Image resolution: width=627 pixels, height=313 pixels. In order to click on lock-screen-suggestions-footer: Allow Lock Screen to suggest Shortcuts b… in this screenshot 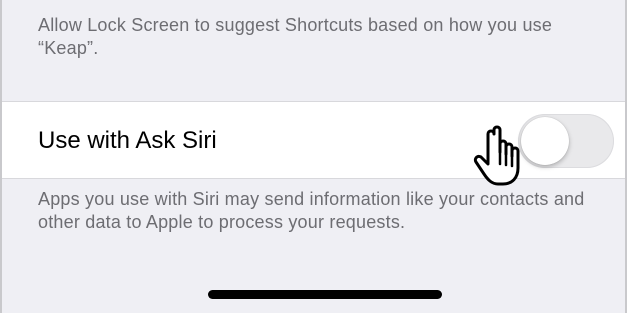, I will do `click(295, 36)`.